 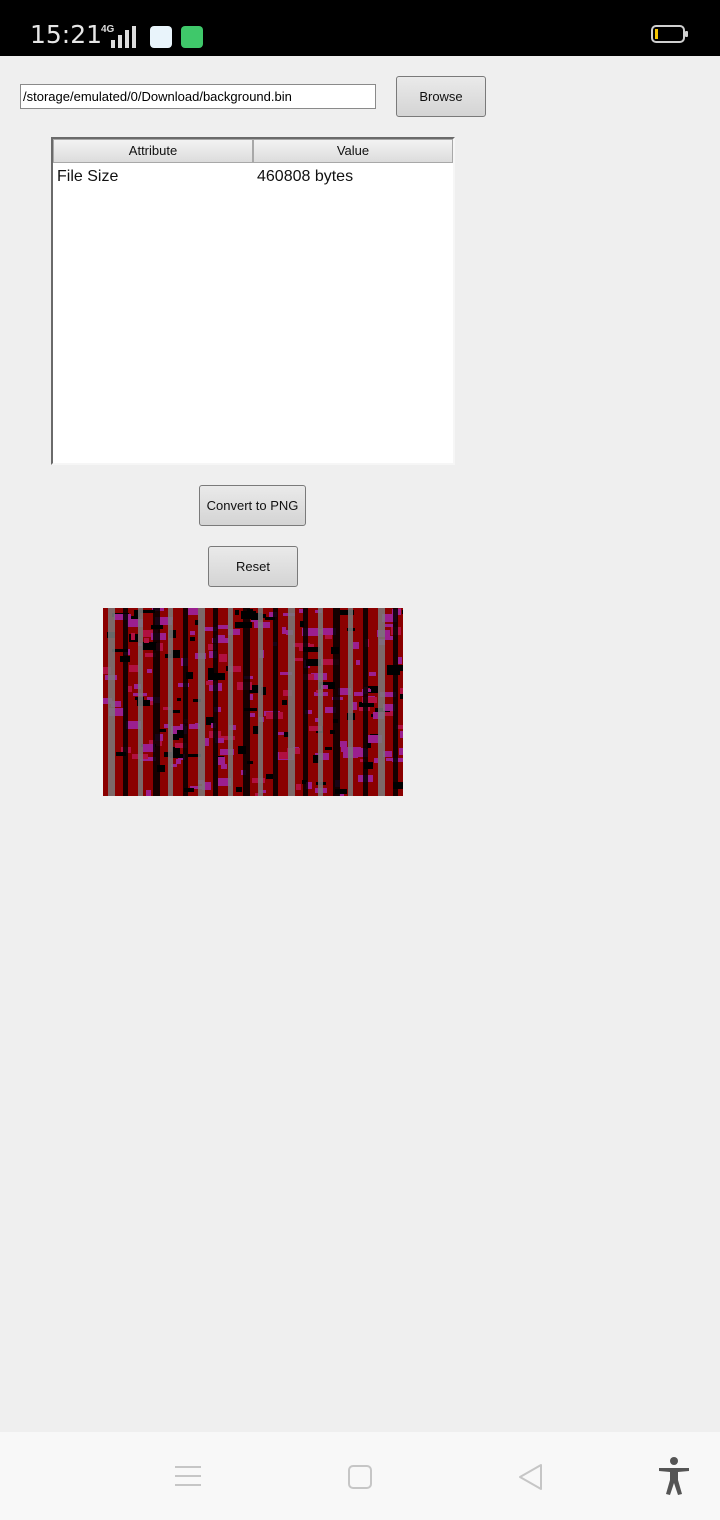 I want to click on accessibility-icon, so click(x=674, y=1476).